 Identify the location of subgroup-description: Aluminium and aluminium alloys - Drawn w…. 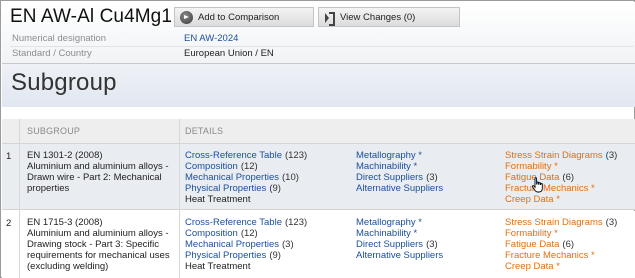
(98, 177).